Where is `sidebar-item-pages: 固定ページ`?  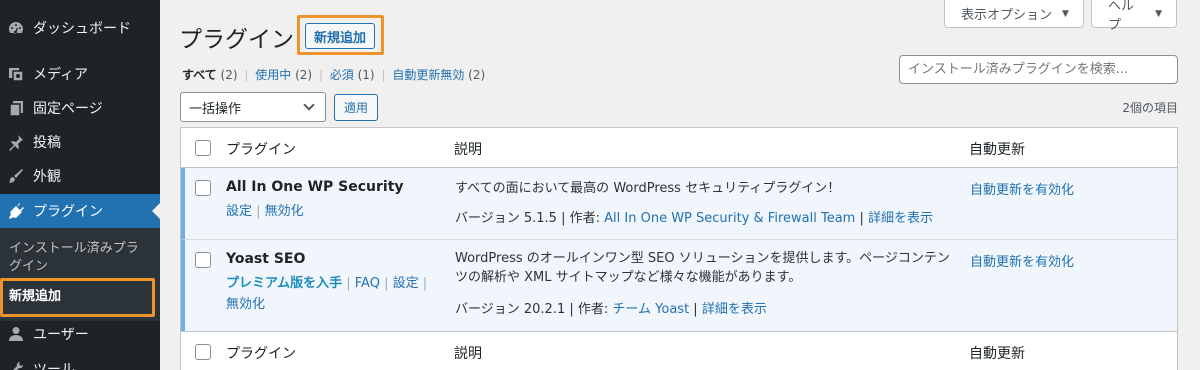 sidebar-item-pages: 固定ページ is located at coordinates (80, 108).